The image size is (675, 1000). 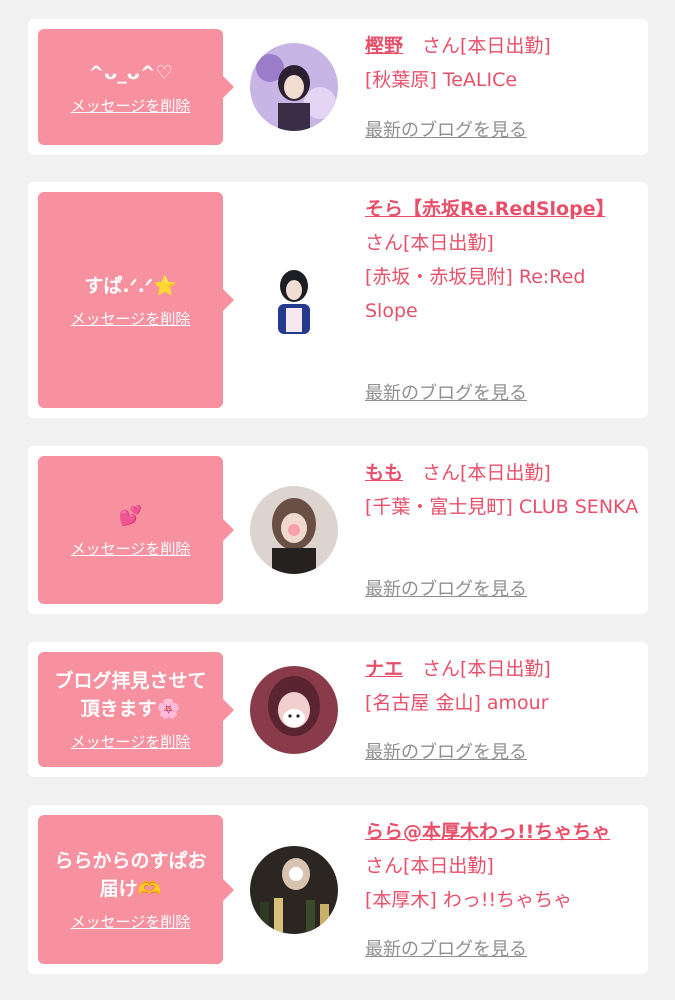 I want to click on message-bubble: ブログ拝見させて 頂きます🌸 メッセージを削除, so click(x=136, y=709).